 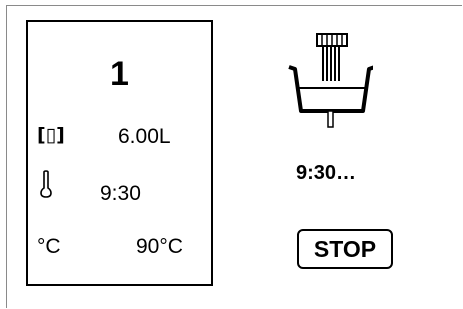 I want to click on volume-value: 6.00L, so click(x=144, y=136).